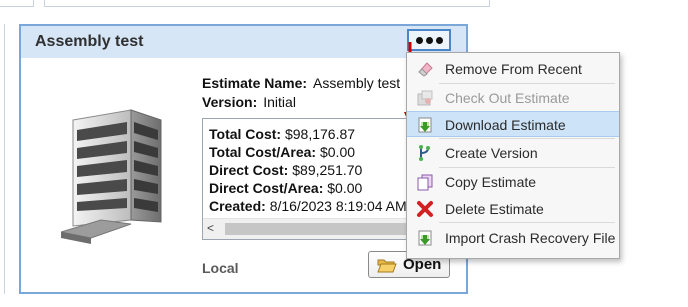  What do you see at coordinates (327, 170) in the screenshot?
I see `detail-value: $89,251.70` at bounding box center [327, 170].